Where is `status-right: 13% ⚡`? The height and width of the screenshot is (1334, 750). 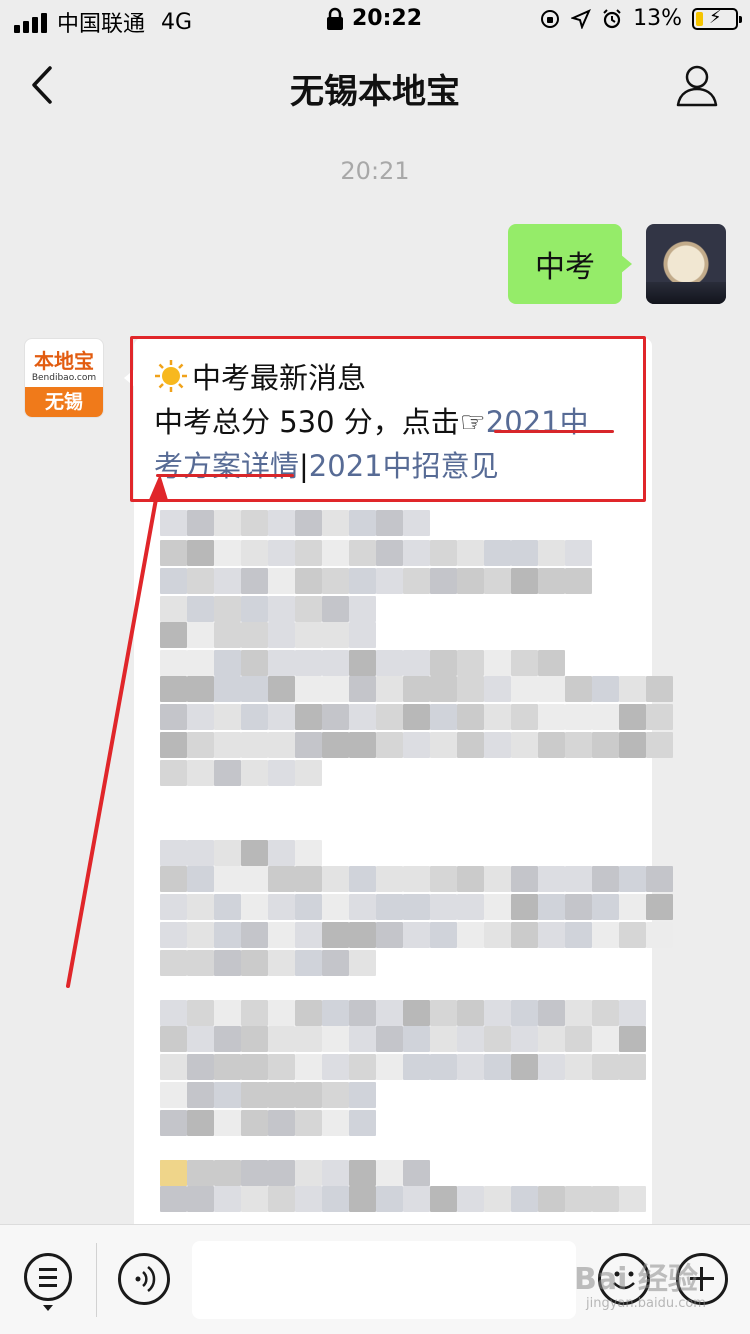 status-right: 13% ⚡ is located at coordinates (640, 18).